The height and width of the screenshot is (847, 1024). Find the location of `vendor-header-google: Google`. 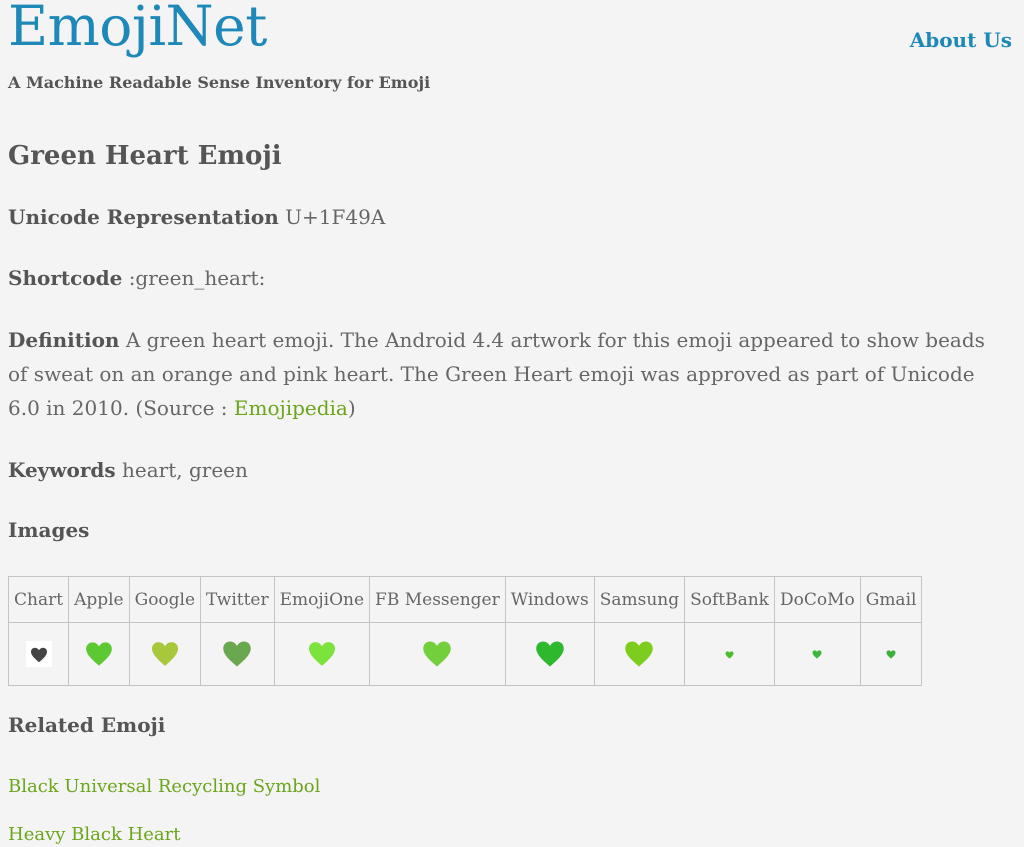

vendor-header-google: Google is located at coordinates (165, 599).